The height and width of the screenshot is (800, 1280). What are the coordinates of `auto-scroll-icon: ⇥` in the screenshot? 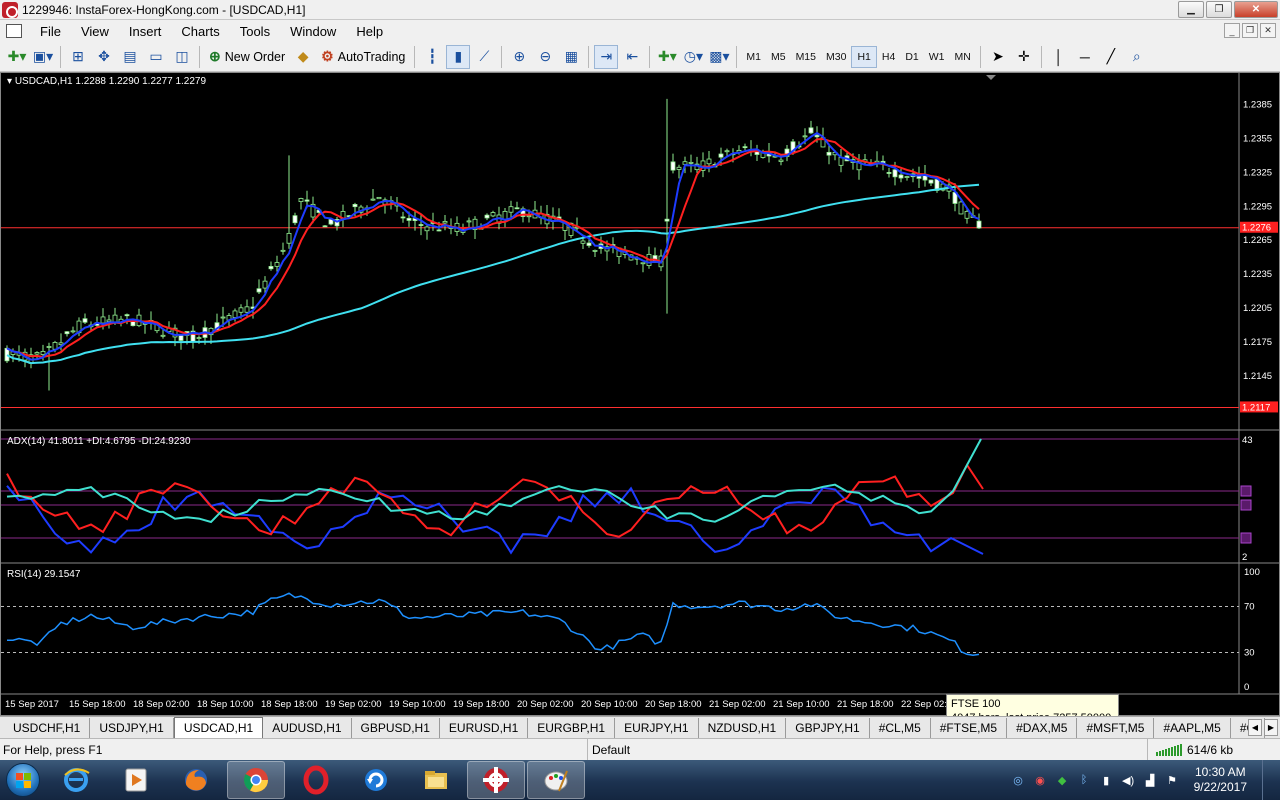 It's located at (606, 56).